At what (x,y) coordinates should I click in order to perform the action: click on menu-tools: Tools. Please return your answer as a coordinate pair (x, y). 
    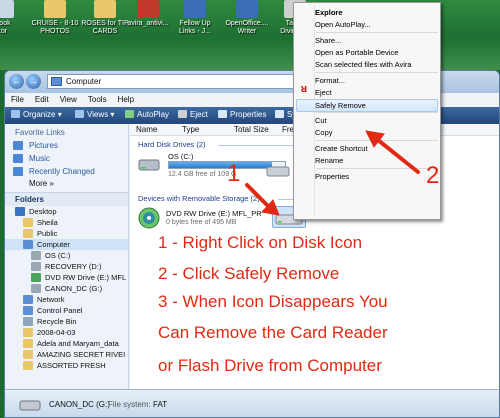
    Looking at the image, I should click on (97, 98).